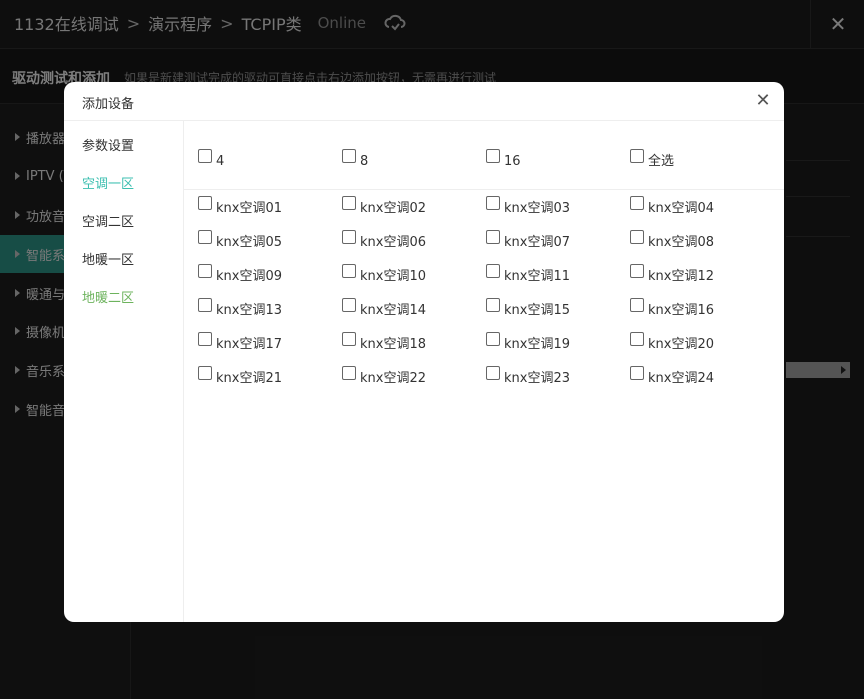  I want to click on device-checkbox: knx空调18, so click(384, 342).